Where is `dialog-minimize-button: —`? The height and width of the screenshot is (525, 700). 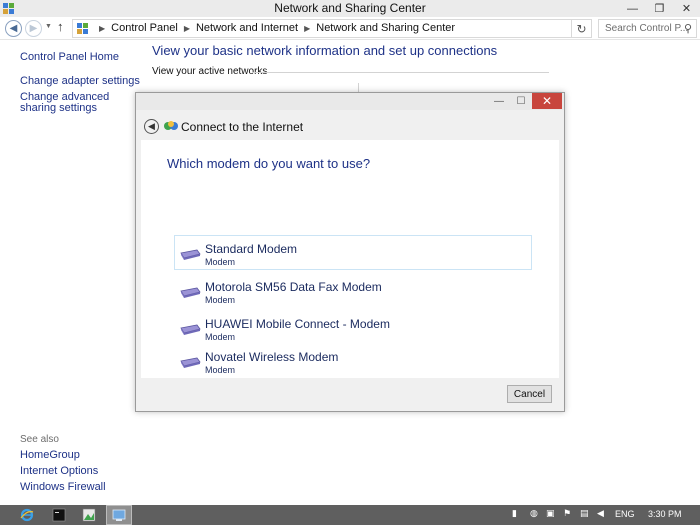 dialog-minimize-button: — is located at coordinates (499, 101).